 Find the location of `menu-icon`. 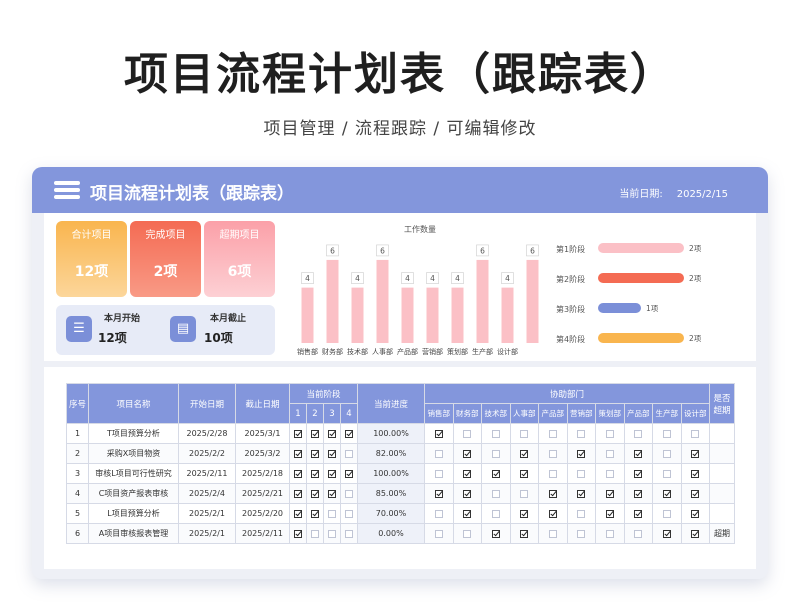

menu-icon is located at coordinates (67, 190).